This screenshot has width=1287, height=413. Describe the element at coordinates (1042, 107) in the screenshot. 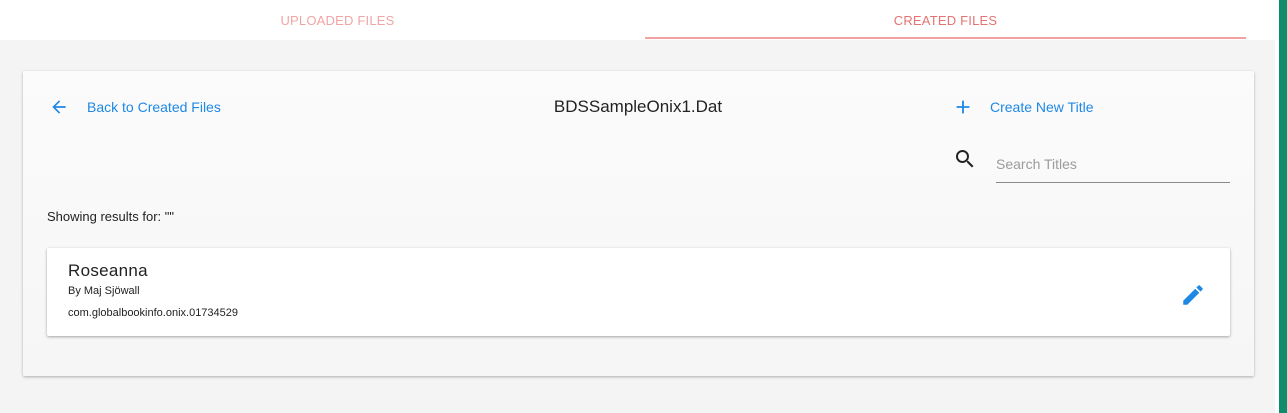

I see `create-new-title-label: Create New Title` at that location.